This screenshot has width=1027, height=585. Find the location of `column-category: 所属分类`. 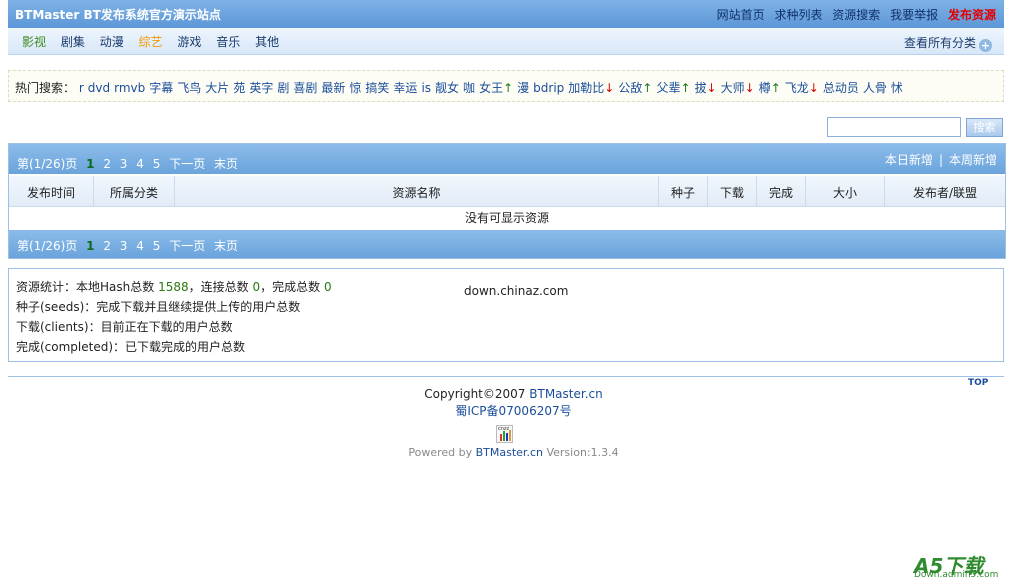

column-category: 所属分类 is located at coordinates (134, 192).